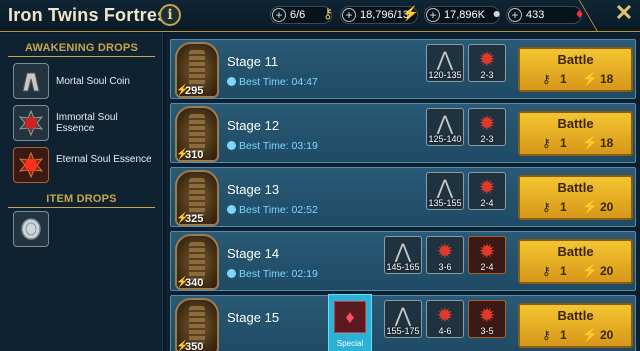 The image size is (640, 351). I want to click on immortal-soul-essence-reward: ✹ 2-4, so click(487, 191).